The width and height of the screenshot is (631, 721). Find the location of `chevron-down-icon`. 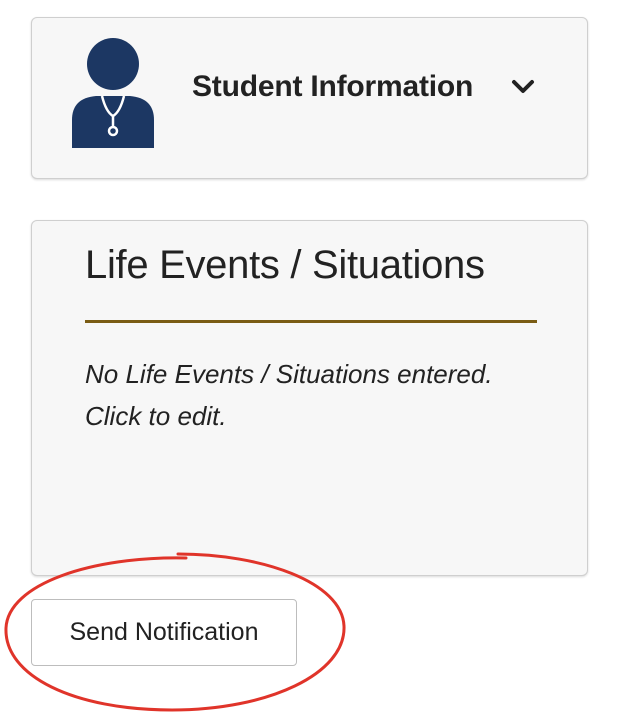

chevron-down-icon is located at coordinates (523, 87).